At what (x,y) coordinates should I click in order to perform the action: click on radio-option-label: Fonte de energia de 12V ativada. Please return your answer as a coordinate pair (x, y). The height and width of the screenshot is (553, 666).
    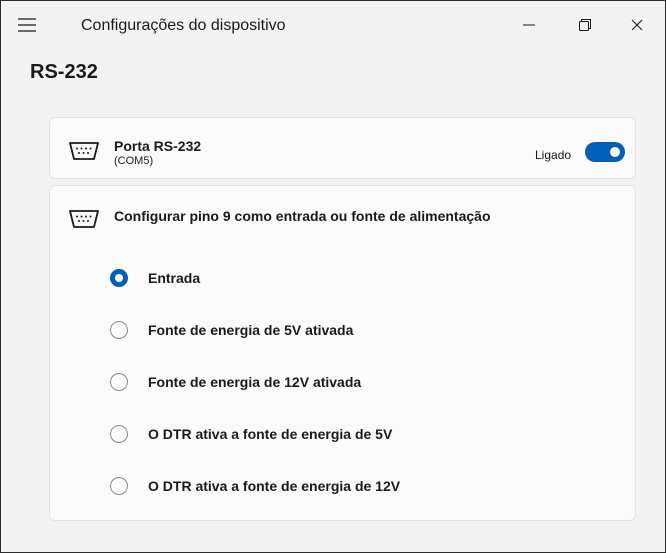
    Looking at the image, I should click on (255, 382).